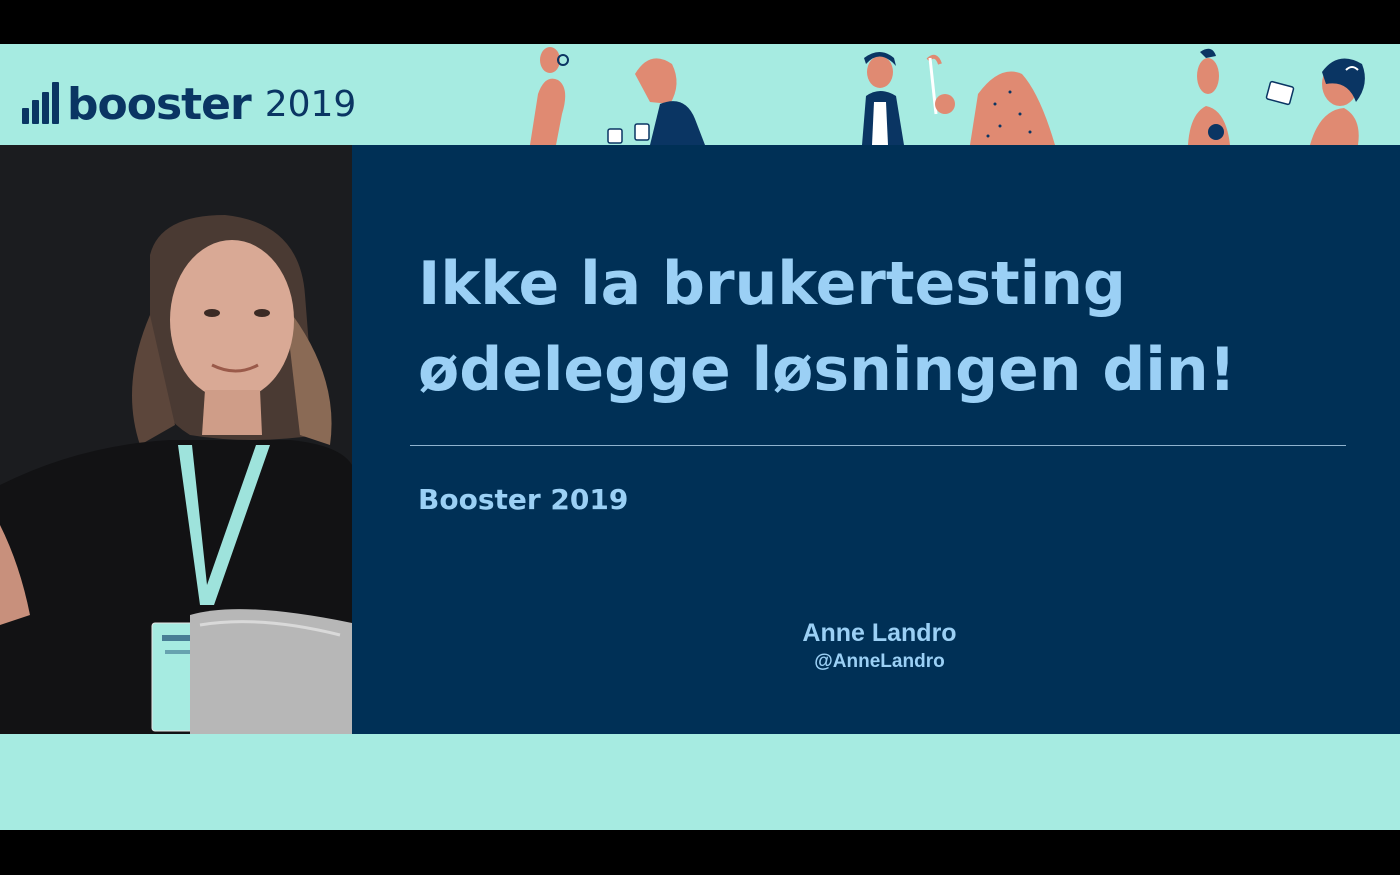  Describe the element at coordinates (310, 104) in the screenshot. I see `logo-year: 2019` at that location.